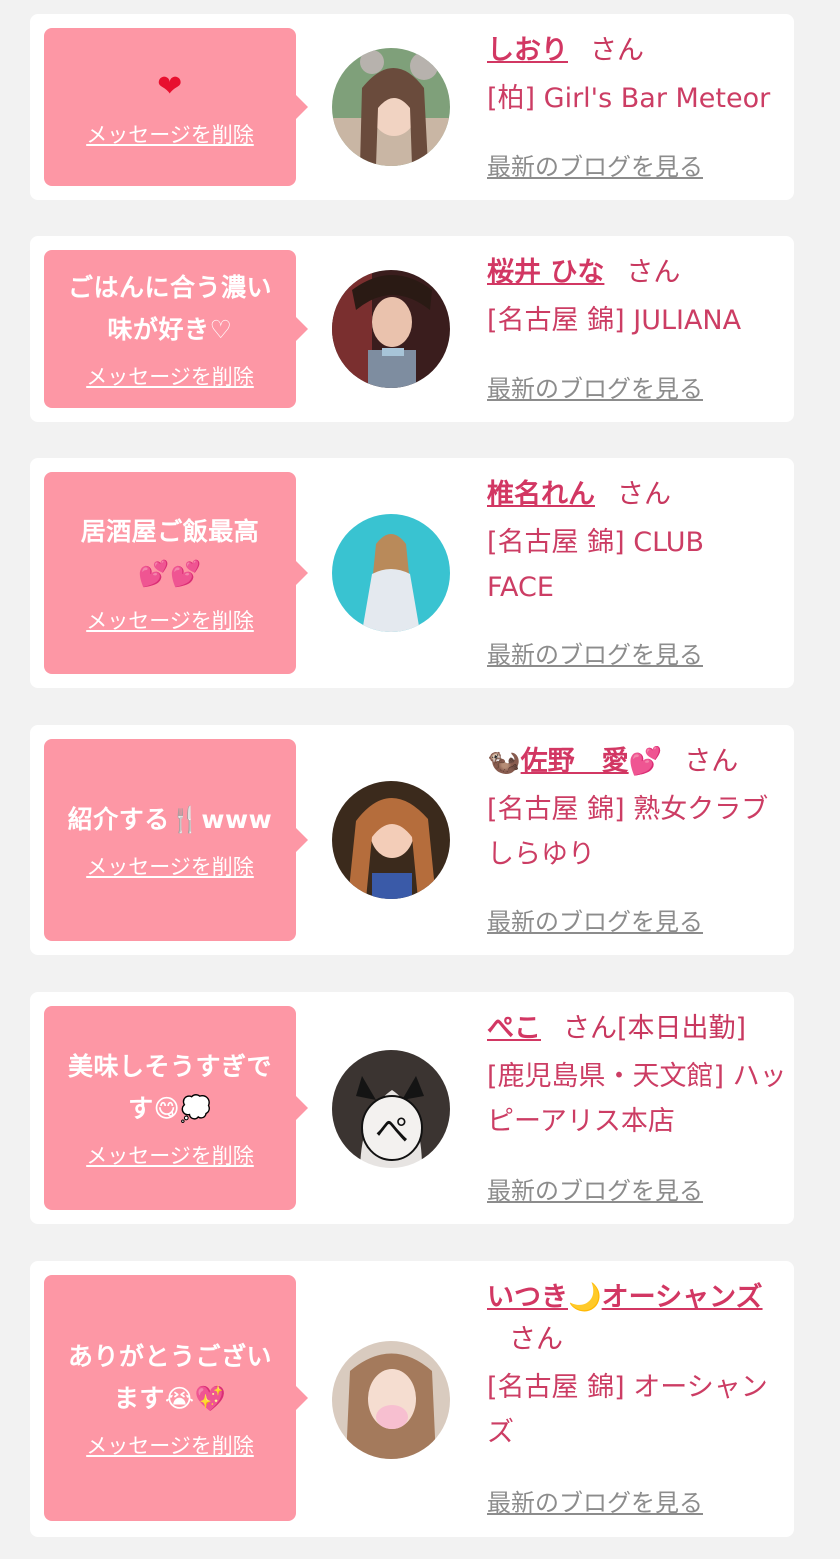 The image size is (840, 1559). Describe the element at coordinates (195, 1398) in the screenshot. I see `crying-heart-icon: 😭💖` at that location.